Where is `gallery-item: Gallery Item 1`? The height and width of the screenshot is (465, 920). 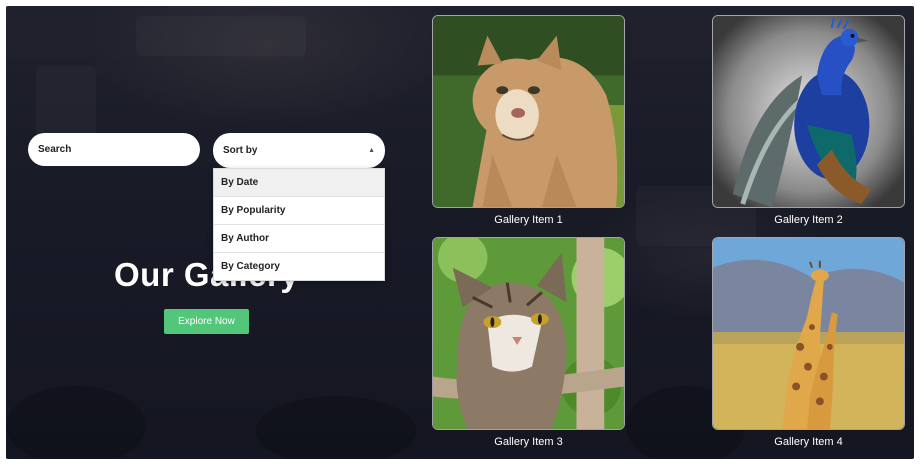 gallery-item: Gallery Item 1 is located at coordinates (528, 120).